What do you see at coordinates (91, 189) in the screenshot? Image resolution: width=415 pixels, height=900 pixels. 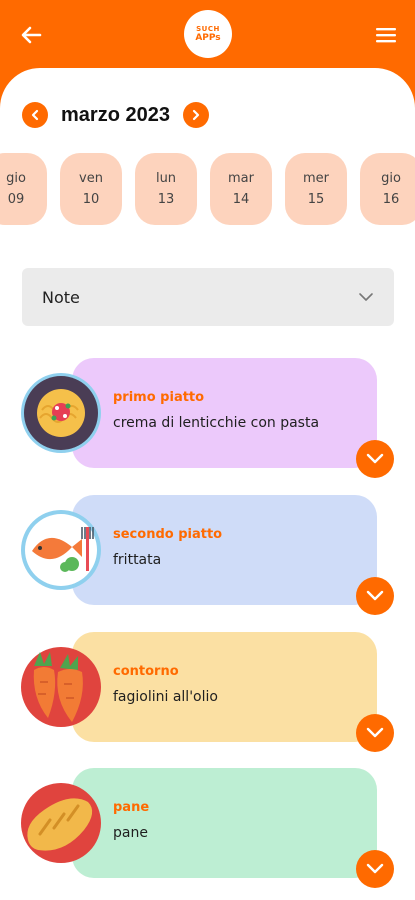 I see `day-chip: ven 10` at bounding box center [91, 189].